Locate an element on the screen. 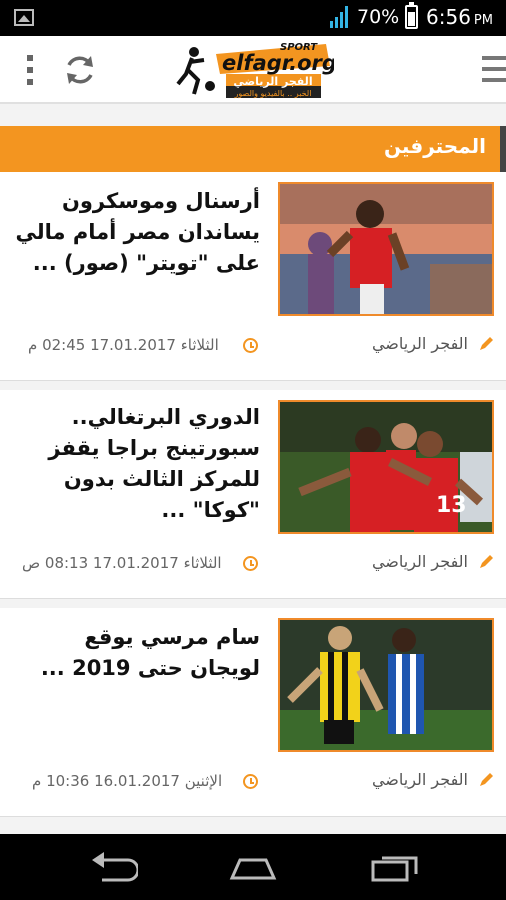 This screenshot has height=900, width=506. image-notification-icon is located at coordinates (24, 17).